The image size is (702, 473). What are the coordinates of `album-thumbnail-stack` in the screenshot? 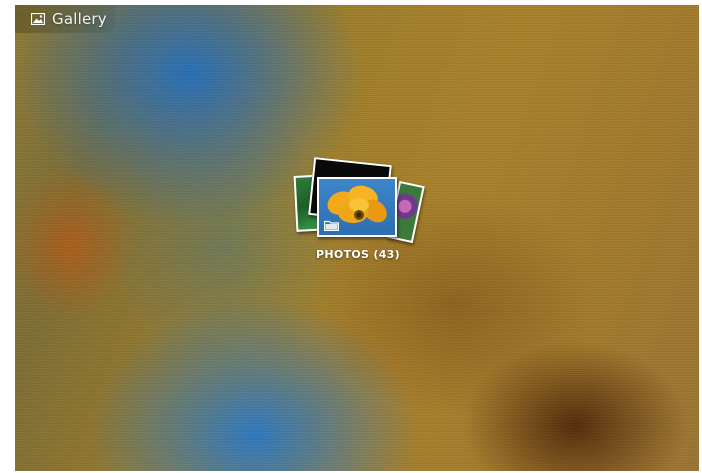 It's located at (359, 199).